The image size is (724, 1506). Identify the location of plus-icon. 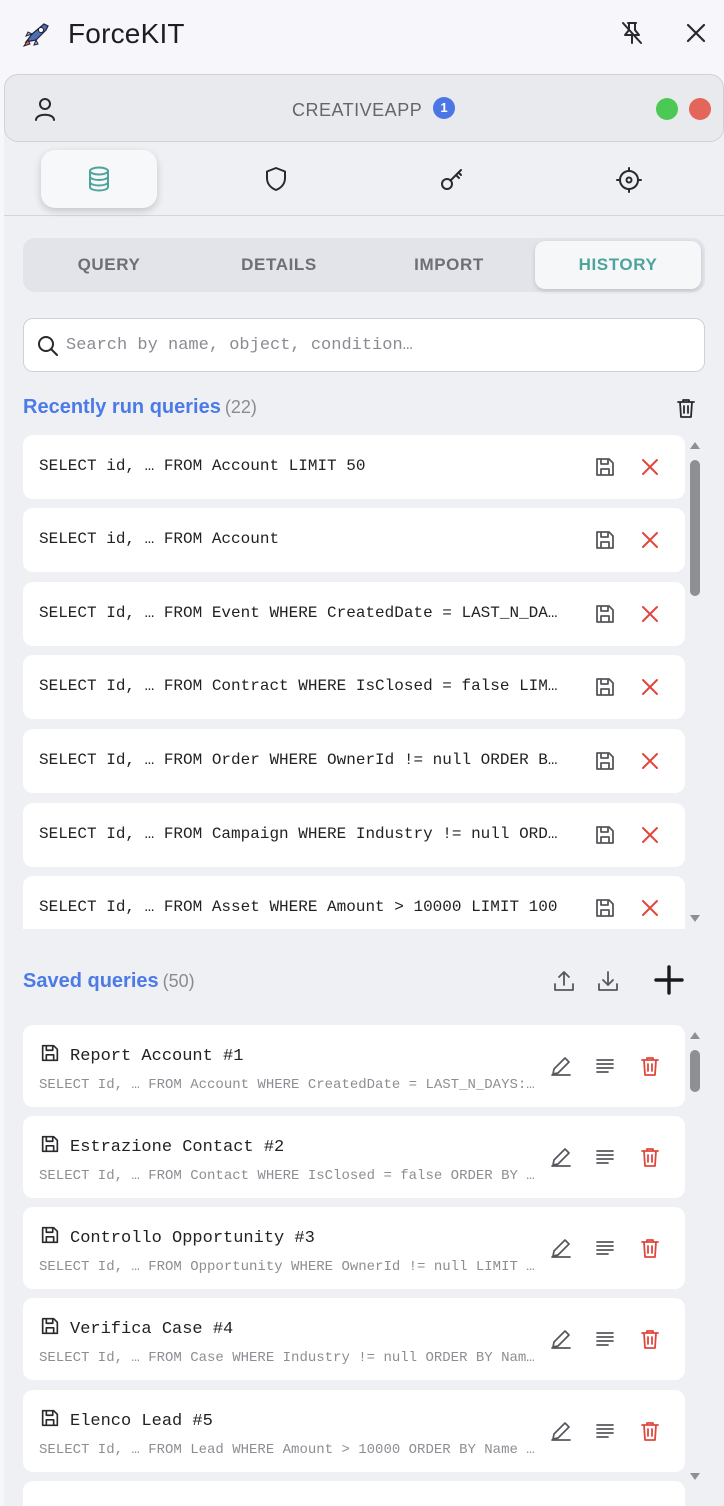
(669, 980).